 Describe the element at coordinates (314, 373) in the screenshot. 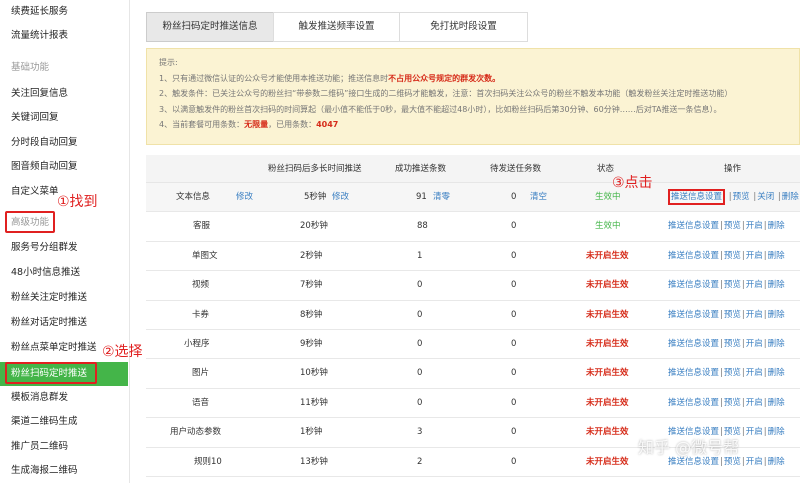

I see `row-delay: 10秒钟` at that location.